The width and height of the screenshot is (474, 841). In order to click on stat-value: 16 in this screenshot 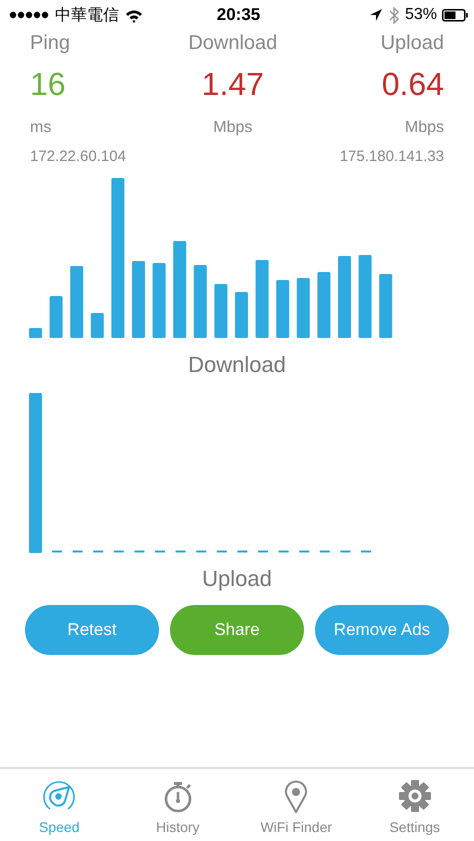, I will do `click(48, 84)`.